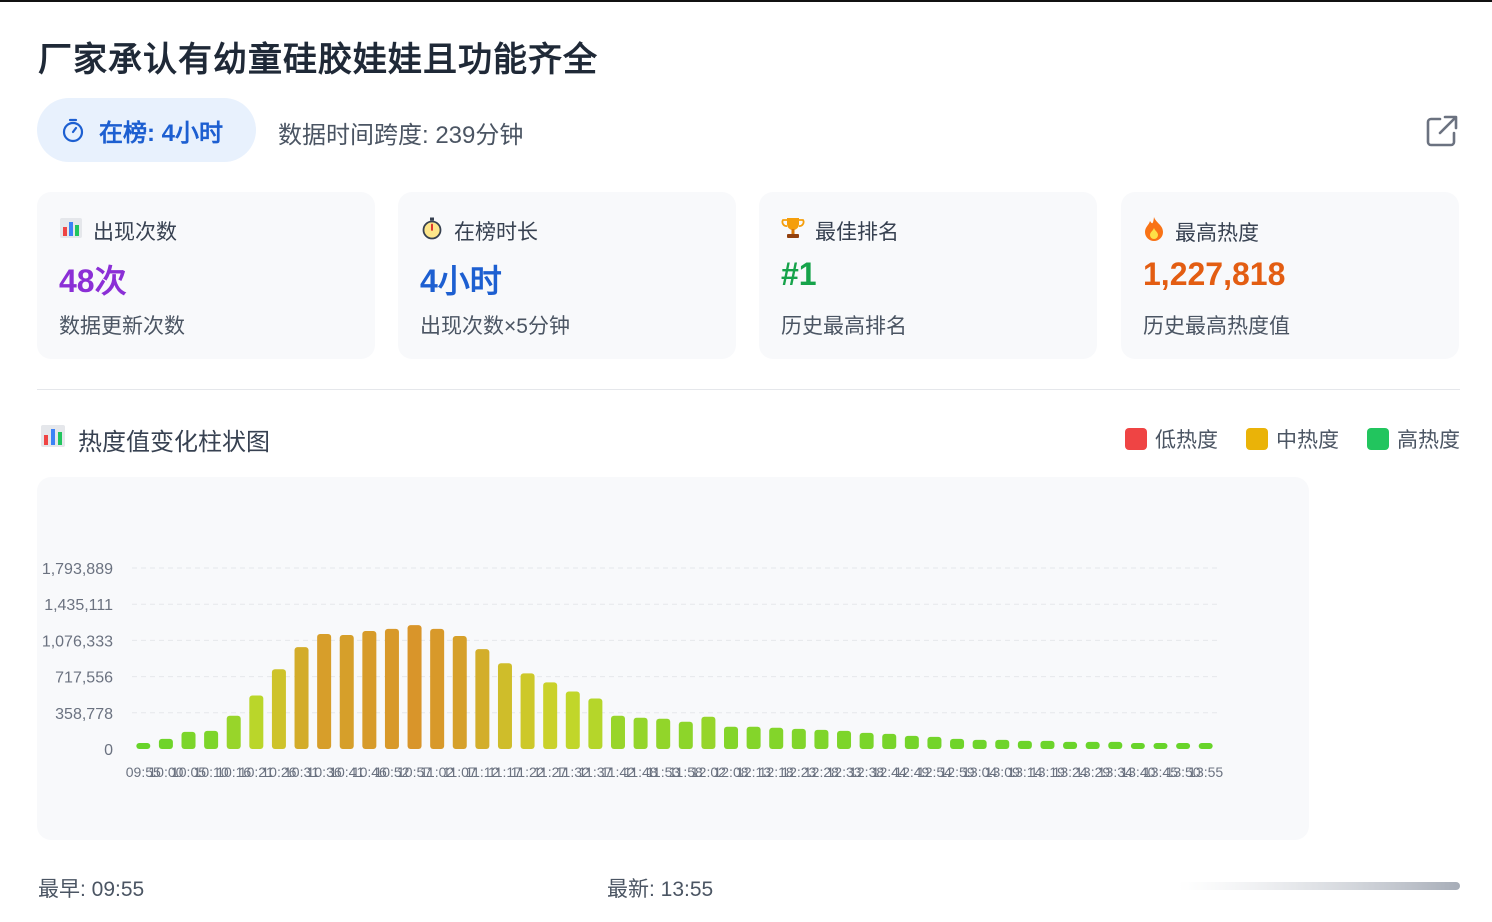 The image size is (1492, 922). I want to click on legend-item-low: 低热度, so click(1171, 439).